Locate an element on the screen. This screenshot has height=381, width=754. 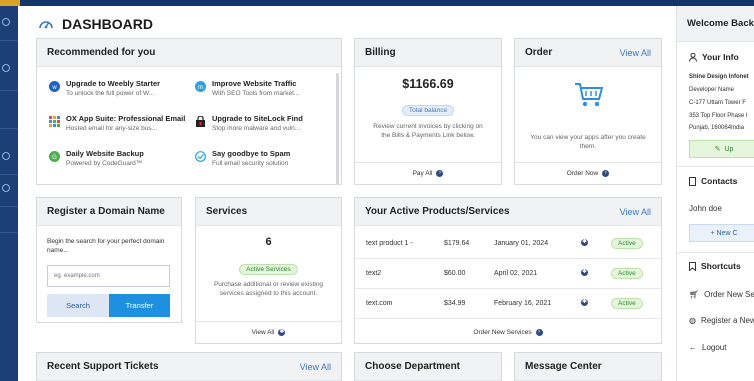
contacts-label: Contacts is located at coordinates (719, 181).